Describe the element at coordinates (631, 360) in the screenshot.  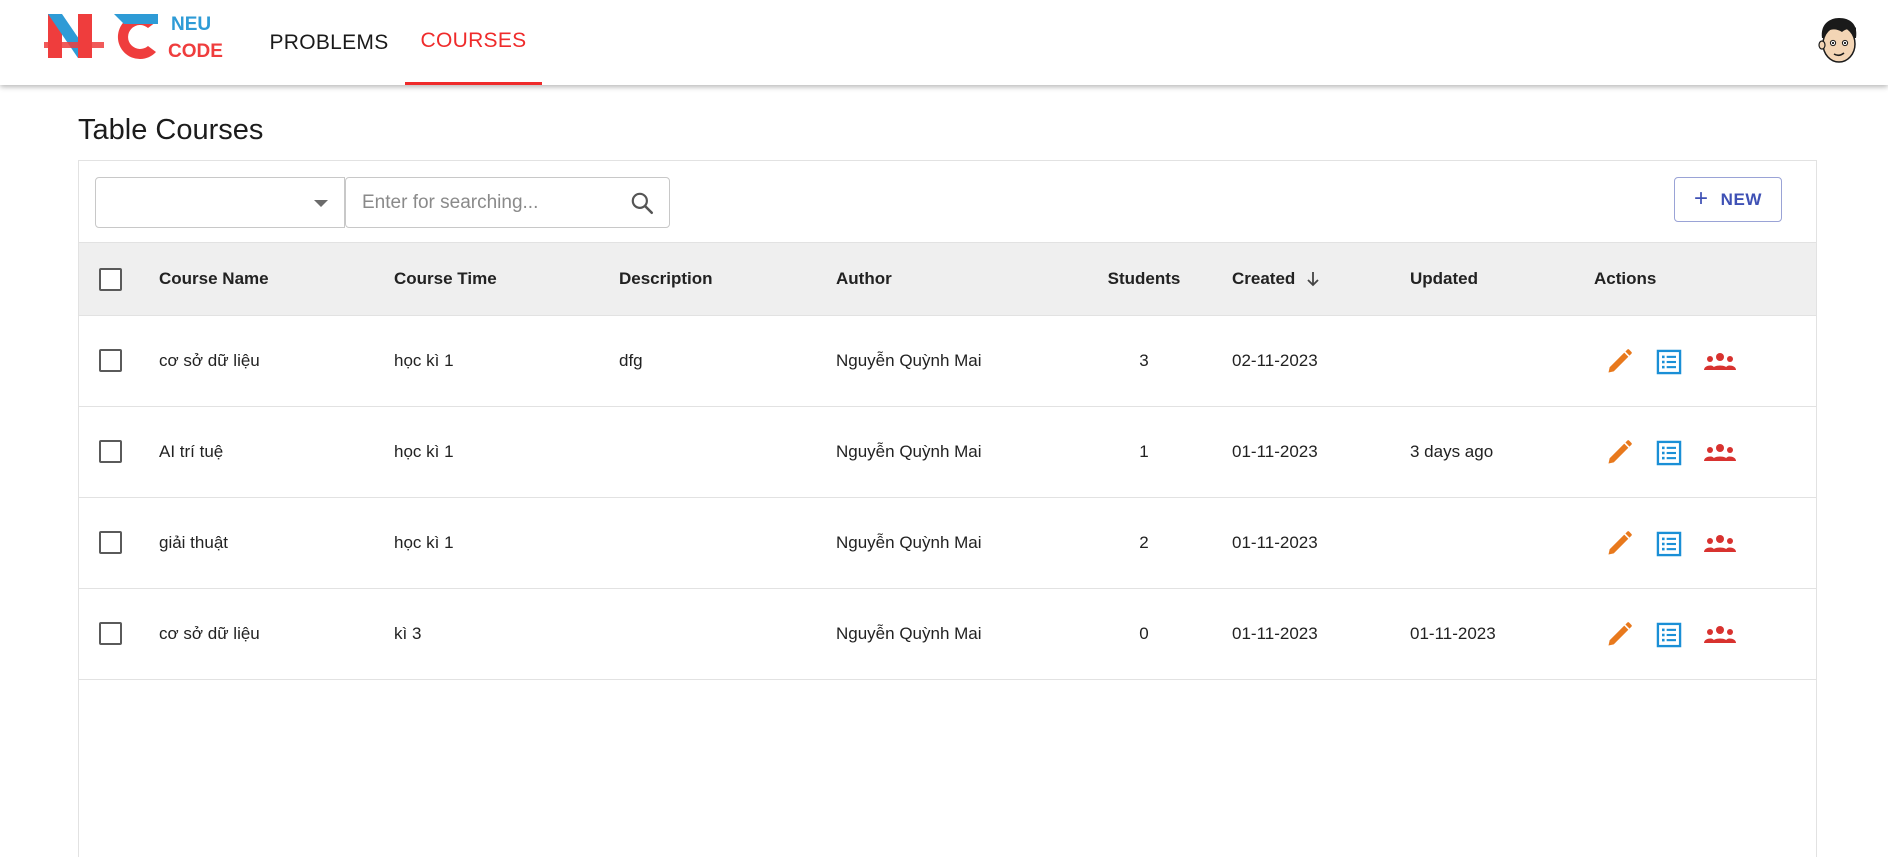
I see `description-cell: dfg` at that location.